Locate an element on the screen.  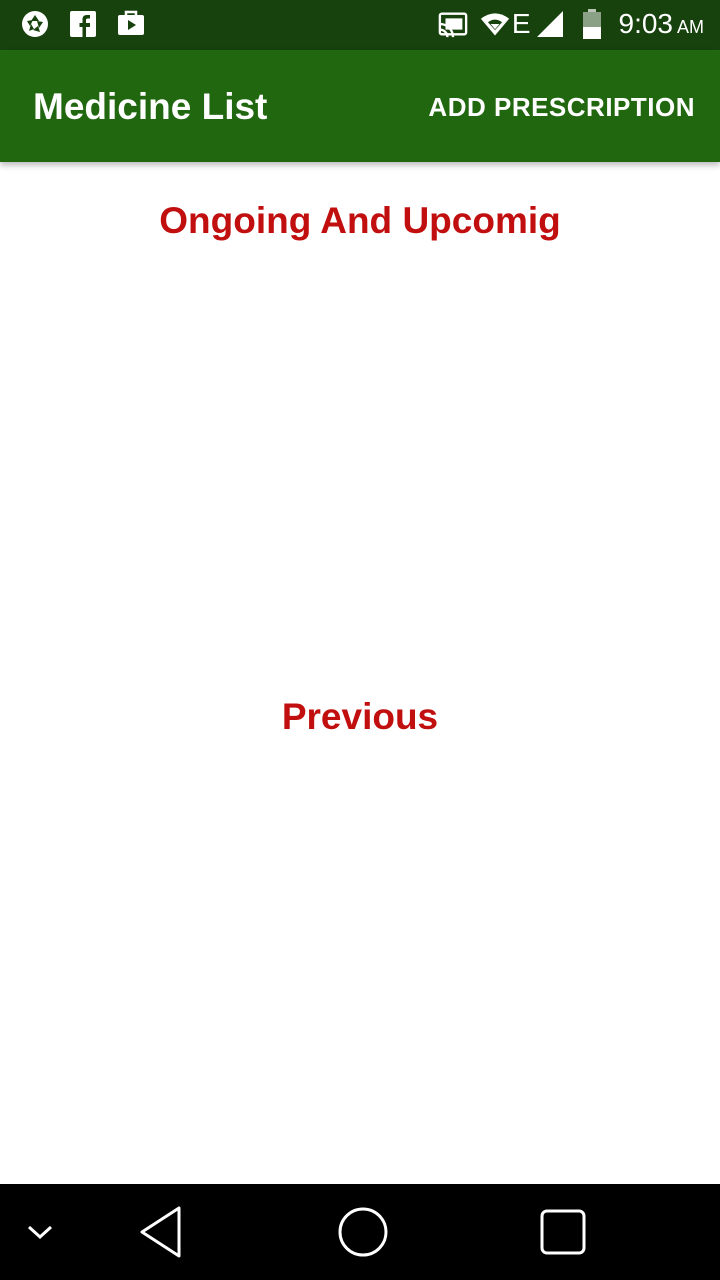
time-value: 9:03 is located at coordinates (646, 23).